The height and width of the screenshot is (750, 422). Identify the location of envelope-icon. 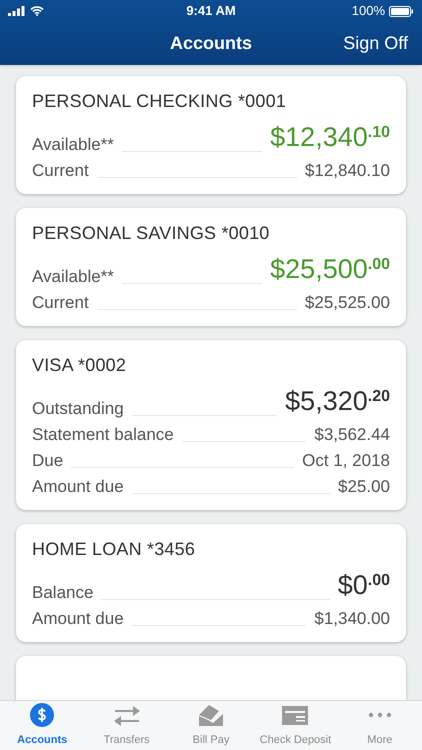
(211, 714).